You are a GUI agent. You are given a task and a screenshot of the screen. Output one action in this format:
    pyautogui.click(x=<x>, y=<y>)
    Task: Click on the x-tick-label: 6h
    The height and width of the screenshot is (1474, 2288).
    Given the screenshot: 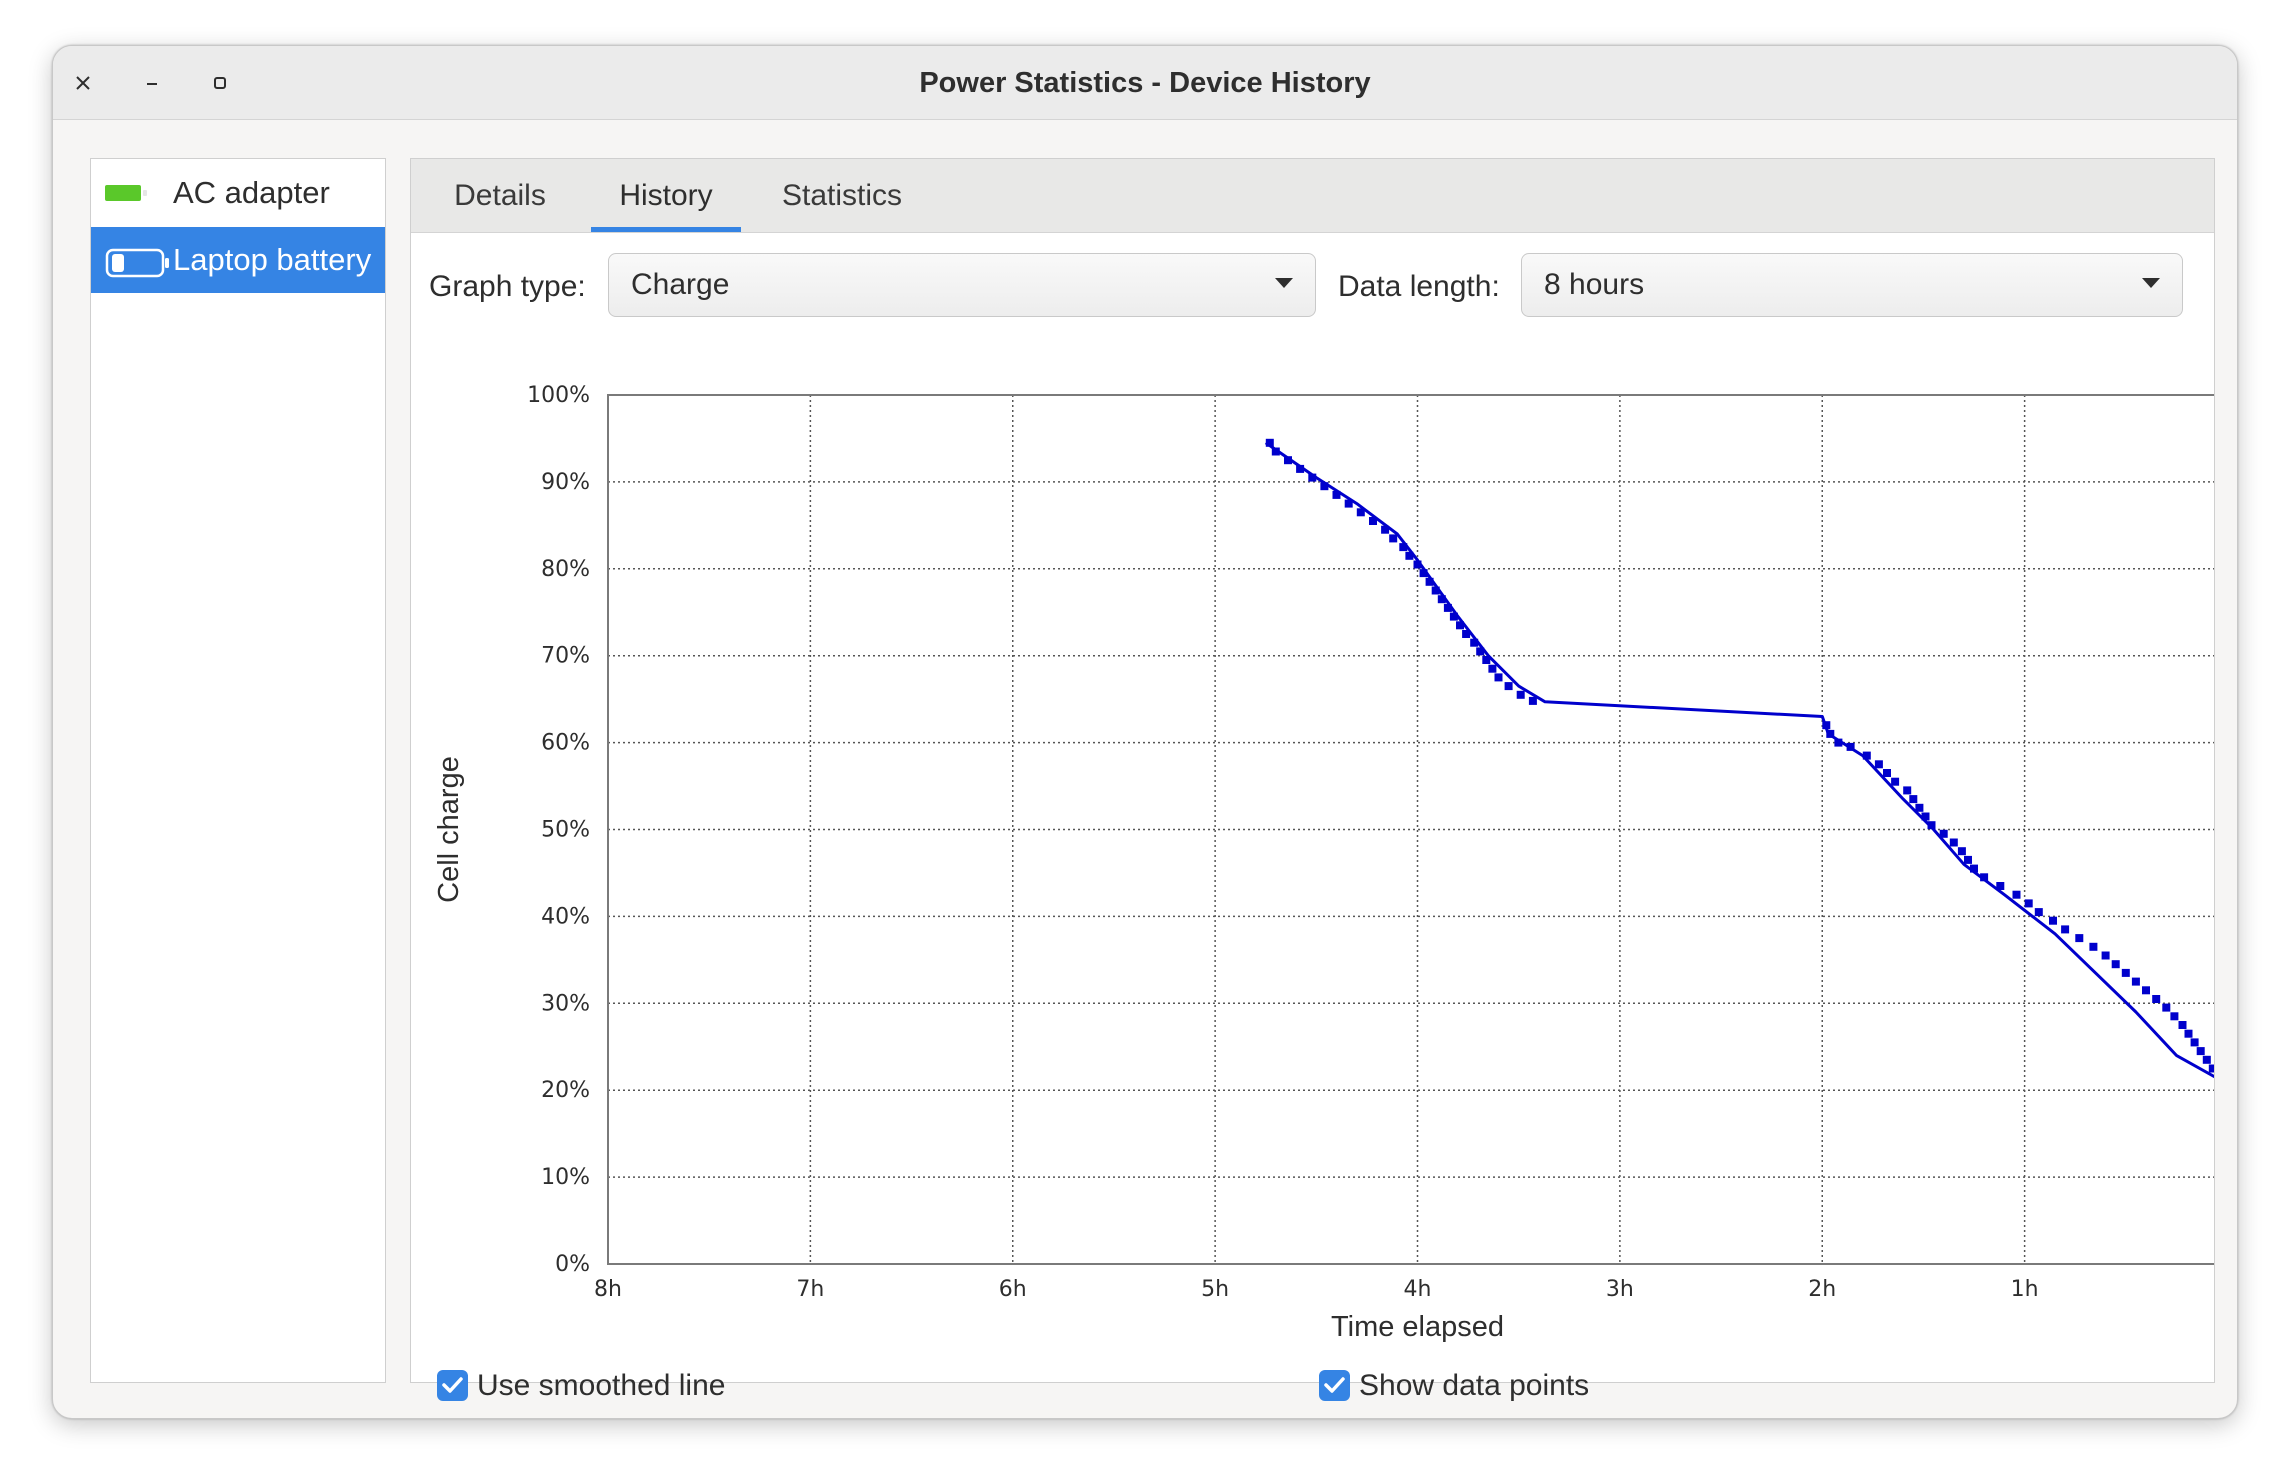 What is the action you would take?
    pyautogui.click(x=1013, y=1289)
    